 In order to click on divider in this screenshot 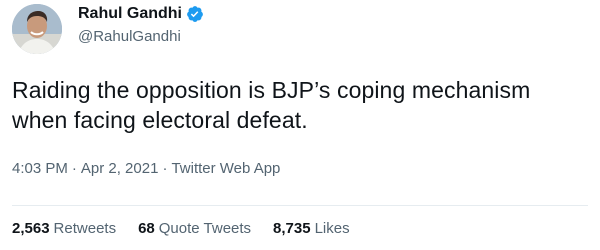, I will do `click(300, 205)`.